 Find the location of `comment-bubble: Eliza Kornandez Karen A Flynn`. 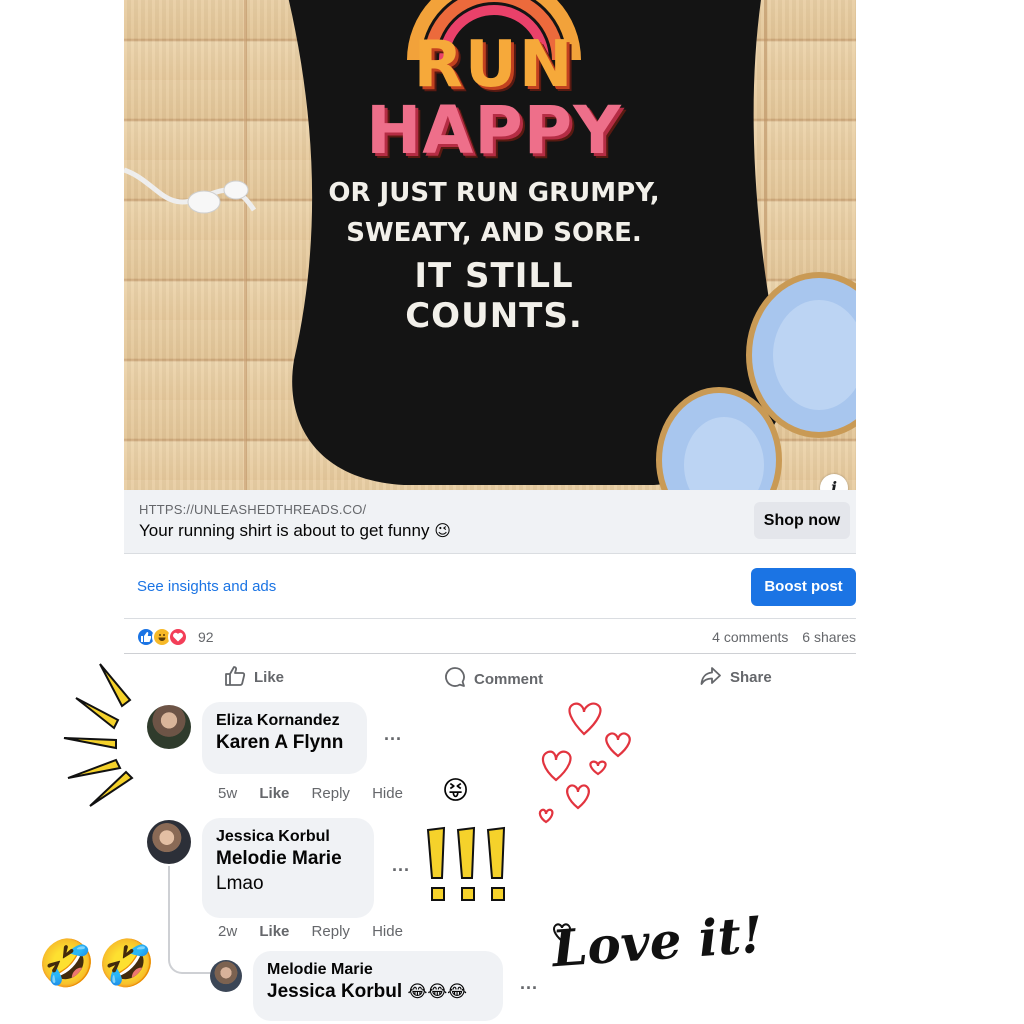

comment-bubble: Eliza Kornandez Karen A Flynn is located at coordinates (284, 738).